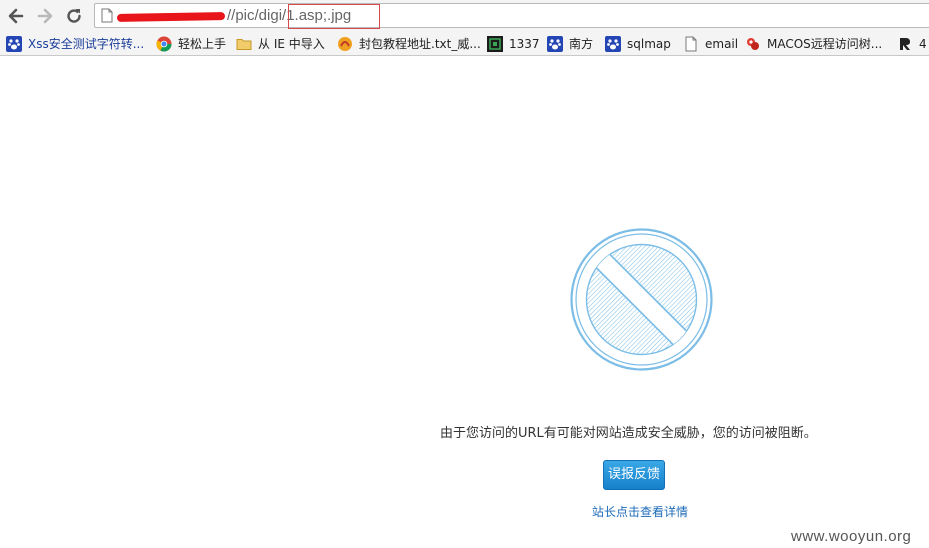 Image resolution: width=929 pixels, height=548 pixels. Describe the element at coordinates (581, 44) in the screenshot. I see `bookmark-label: 南方` at that location.